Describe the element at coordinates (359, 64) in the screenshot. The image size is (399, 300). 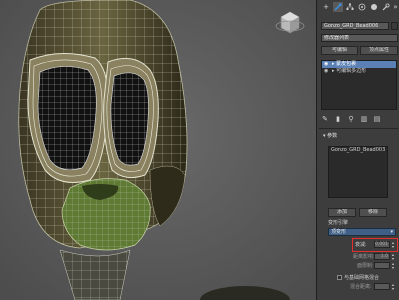
I see `stack-item-skin-wrap: ◉ ▸ 蒙皮包裹` at that location.